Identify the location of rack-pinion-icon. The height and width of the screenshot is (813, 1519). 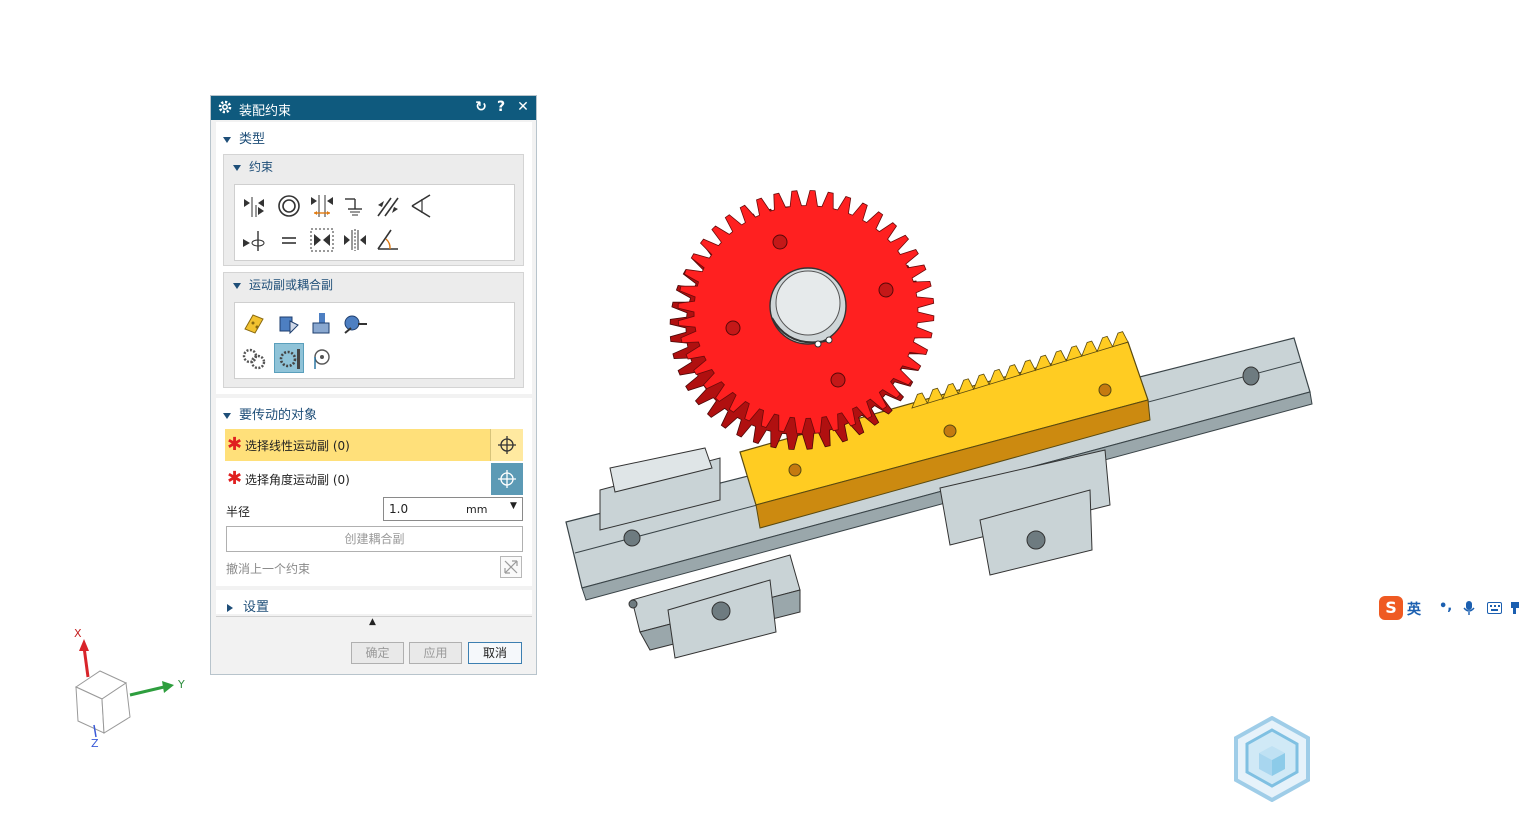
(289, 359).